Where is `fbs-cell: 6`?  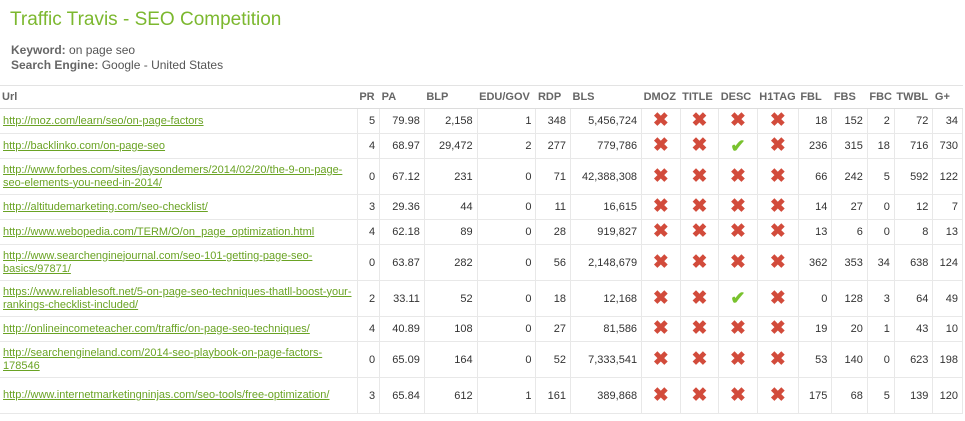
fbs-cell: 6 is located at coordinates (849, 232).